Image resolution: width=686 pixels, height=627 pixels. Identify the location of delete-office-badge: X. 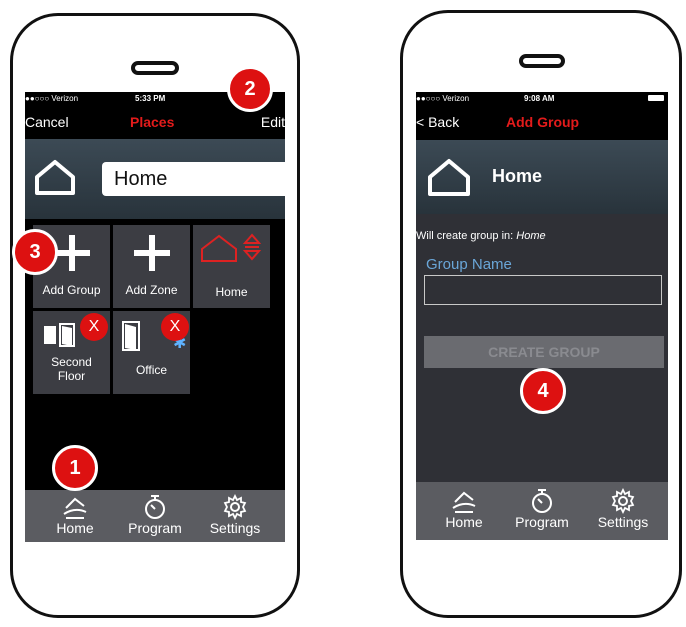
(175, 327).